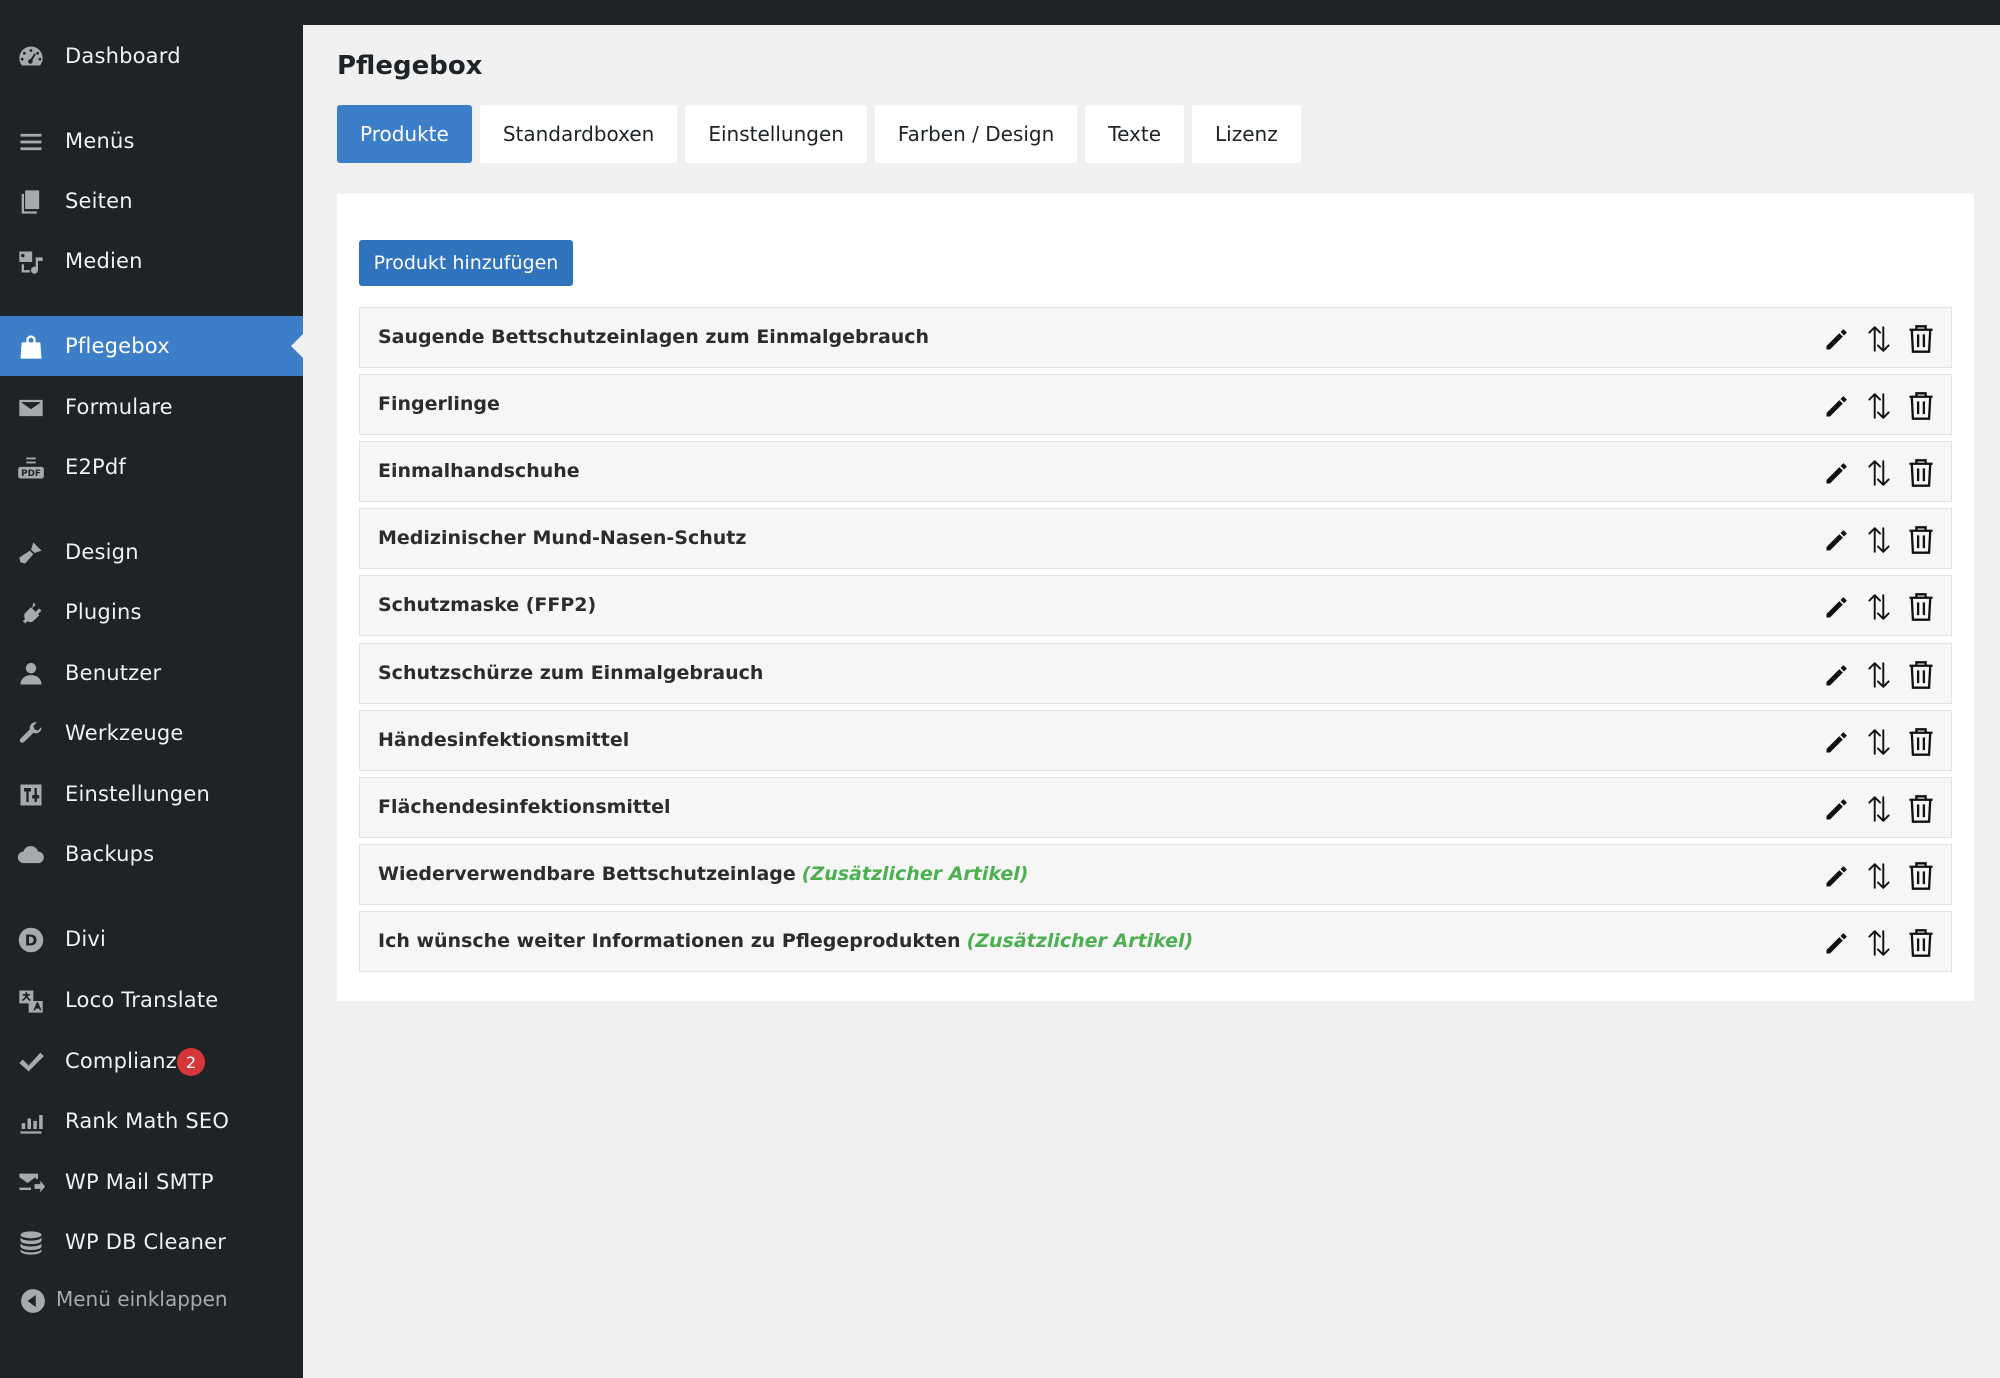 This screenshot has width=2000, height=1378. Describe the element at coordinates (504, 739) in the screenshot. I see `product-name: Händesinfektionsmittel` at that location.